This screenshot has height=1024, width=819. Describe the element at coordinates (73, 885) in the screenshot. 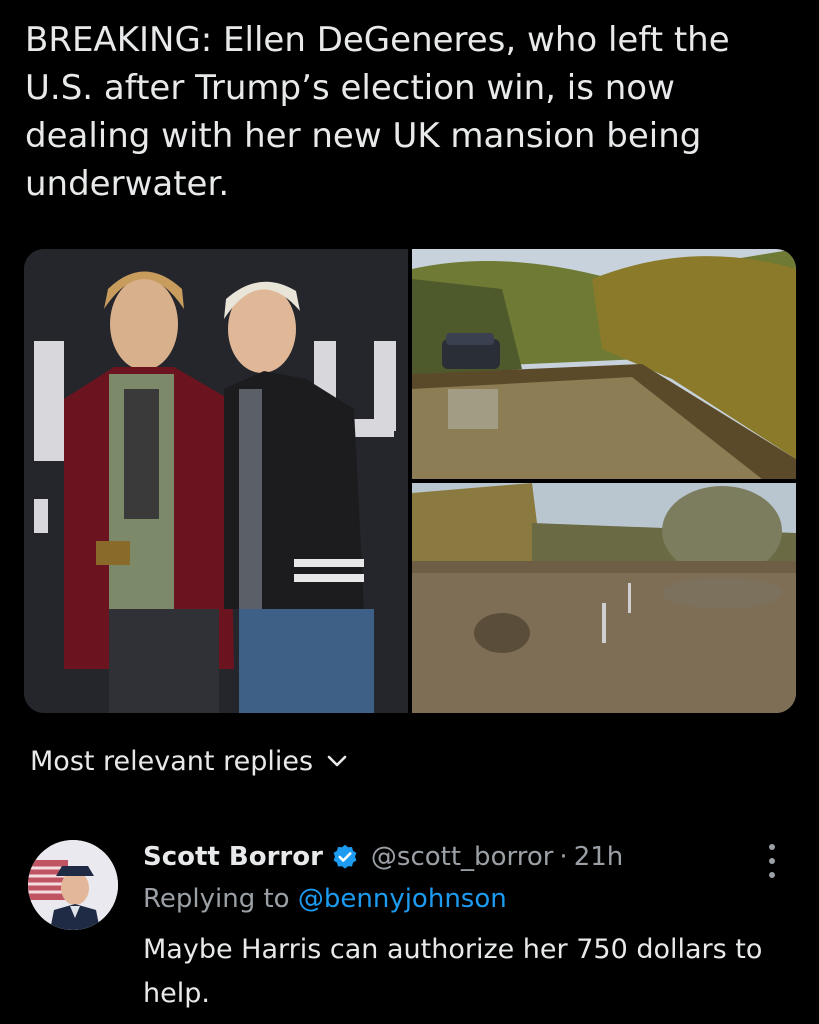

I see `avatar` at that location.